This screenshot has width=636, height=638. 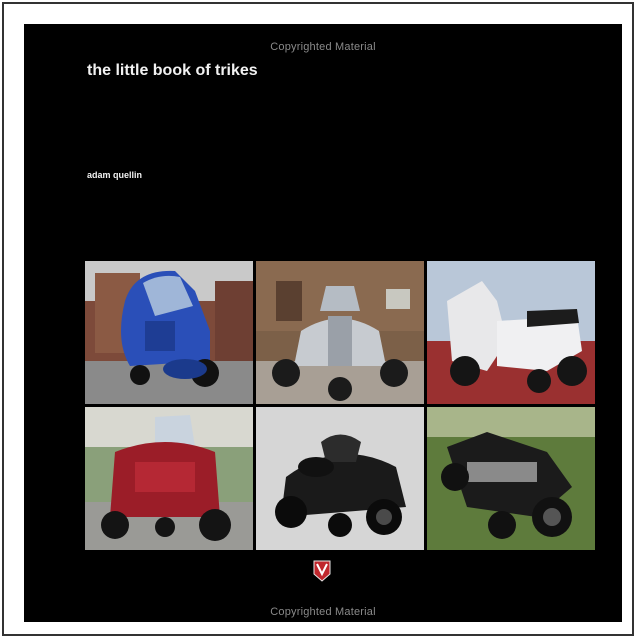 I want to click on photo-black-roadster, so click(x=340, y=478).